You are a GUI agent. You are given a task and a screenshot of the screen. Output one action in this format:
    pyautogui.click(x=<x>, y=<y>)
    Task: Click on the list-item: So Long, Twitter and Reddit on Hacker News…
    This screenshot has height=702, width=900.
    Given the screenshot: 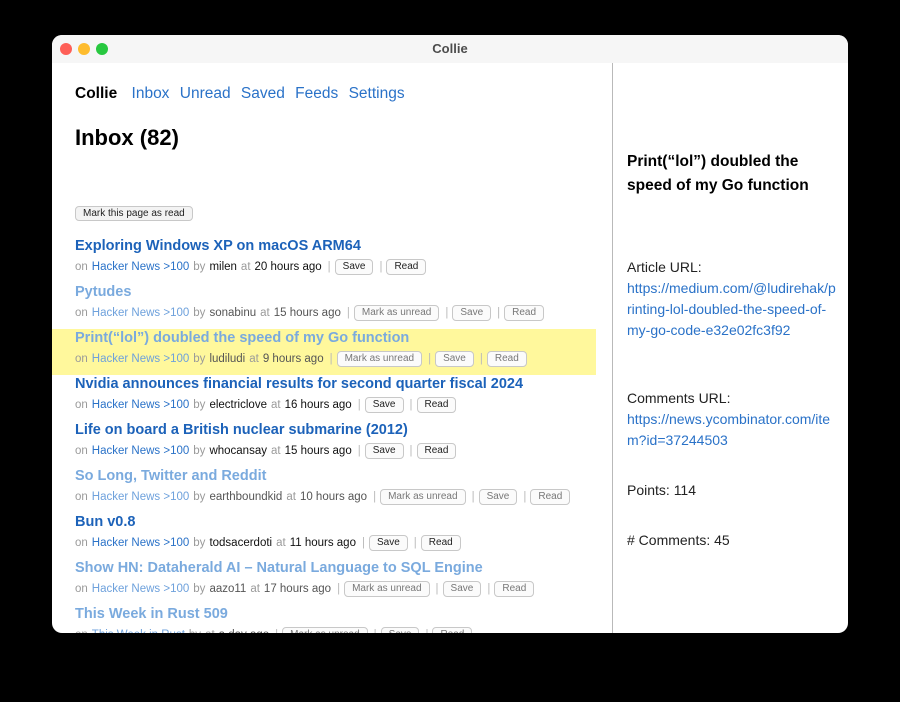 What is the action you would take?
    pyautogui.click(x=335, y=490)
    